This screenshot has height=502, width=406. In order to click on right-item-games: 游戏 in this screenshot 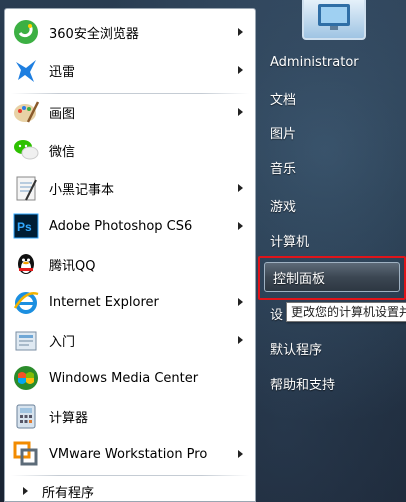, I will do `click(332, 205)`.